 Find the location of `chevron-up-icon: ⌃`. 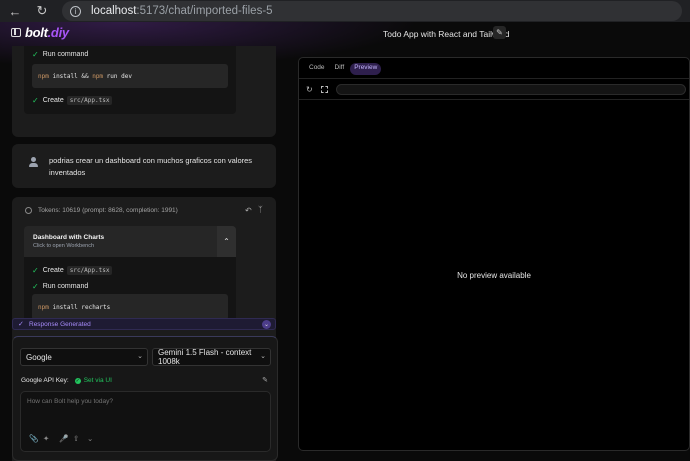

chevron-up-icon: ⌃ is located at coordinates (226, 241).